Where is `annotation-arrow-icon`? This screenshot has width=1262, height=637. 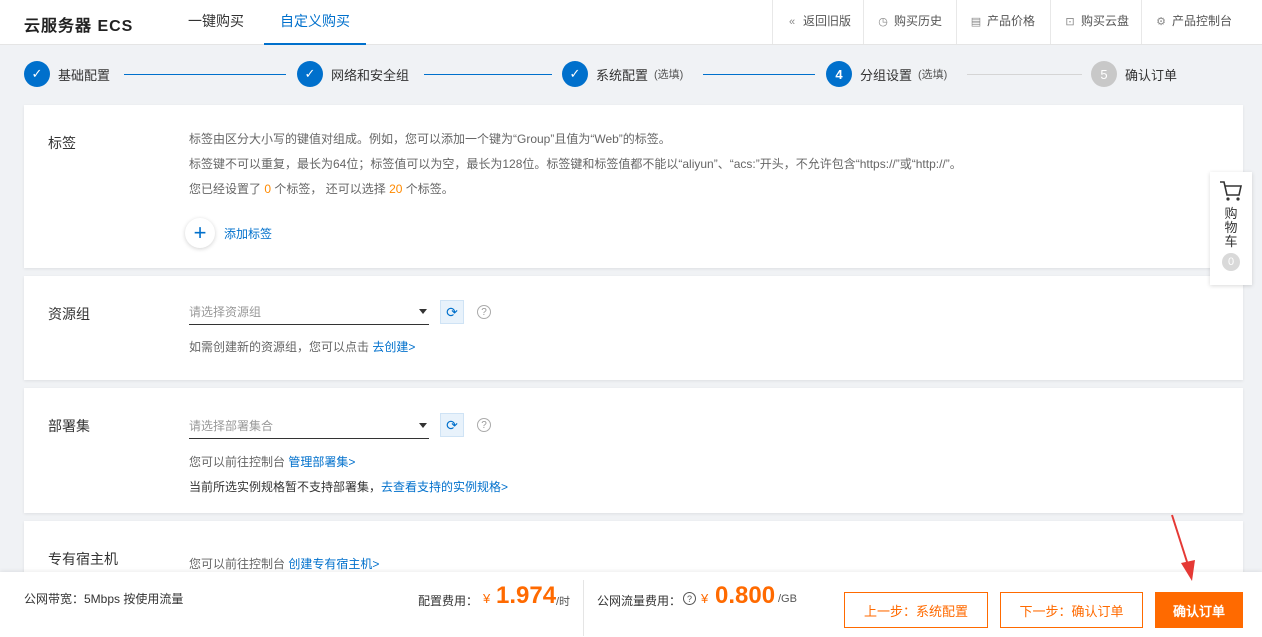
annotation-arrow-icon is located at coordinates (1183, 547).